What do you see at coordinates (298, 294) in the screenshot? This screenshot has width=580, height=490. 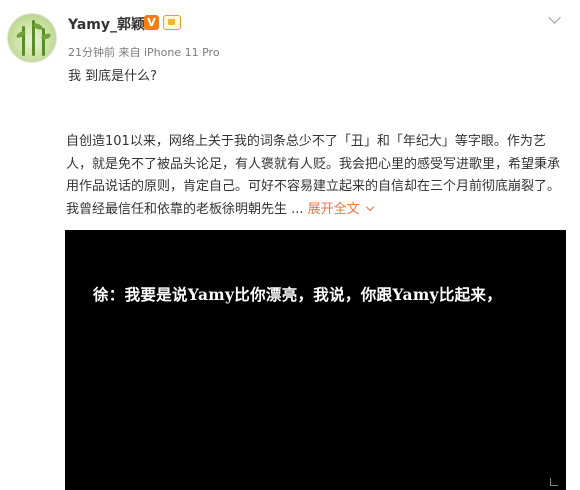 I see `video-subtitle: 徐：我要是说Yamy比你漂亮，我说，你跟Yamy比起来，` at bounding box center [298, 294].